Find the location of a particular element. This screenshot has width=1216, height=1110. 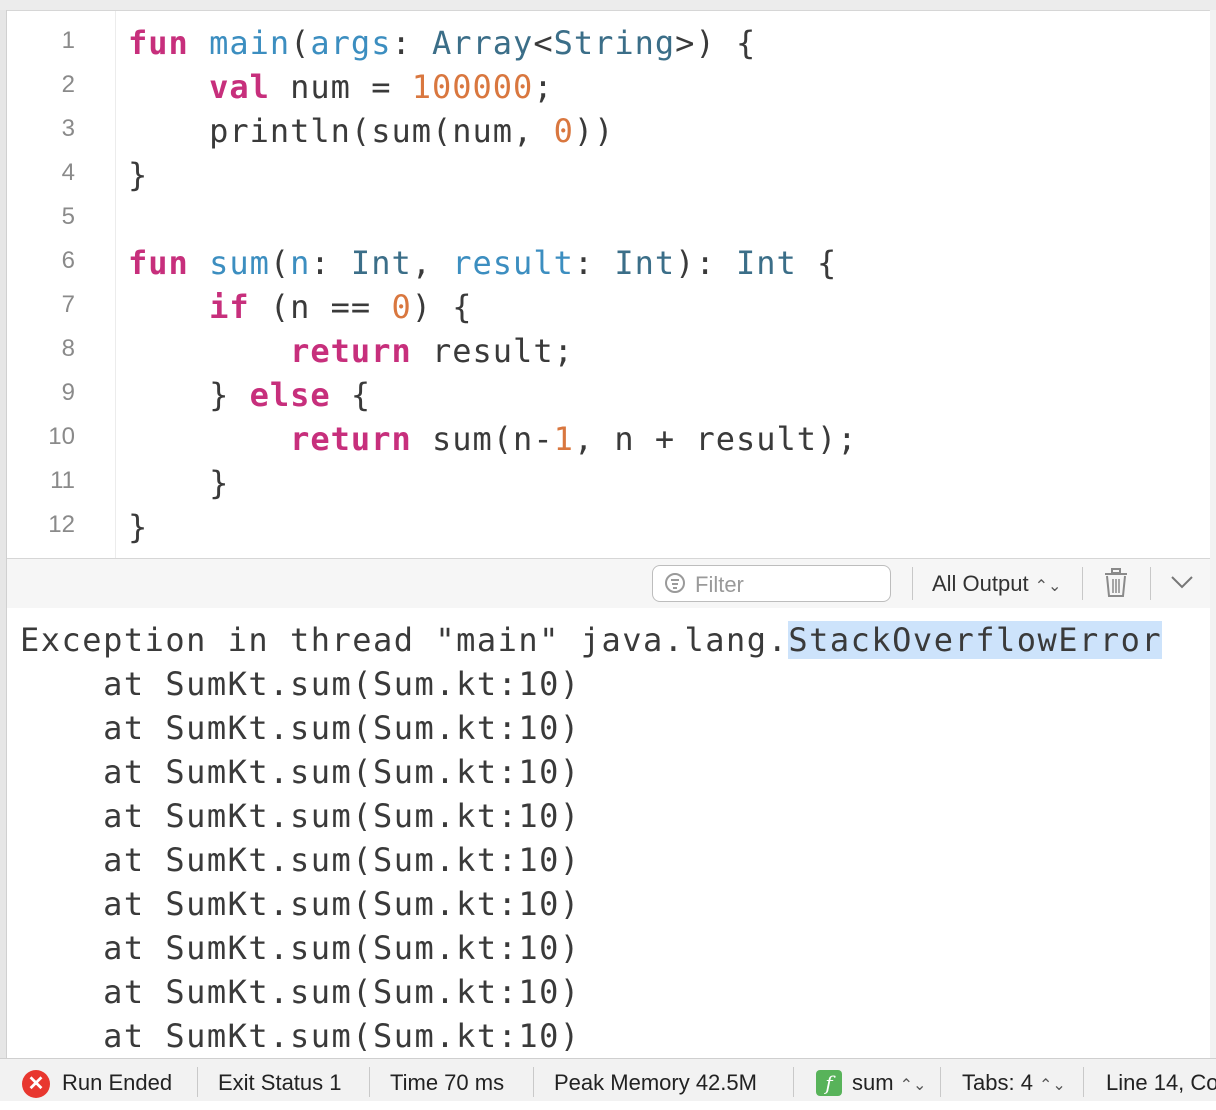

code-token: , is located at coordinates (432, 263).